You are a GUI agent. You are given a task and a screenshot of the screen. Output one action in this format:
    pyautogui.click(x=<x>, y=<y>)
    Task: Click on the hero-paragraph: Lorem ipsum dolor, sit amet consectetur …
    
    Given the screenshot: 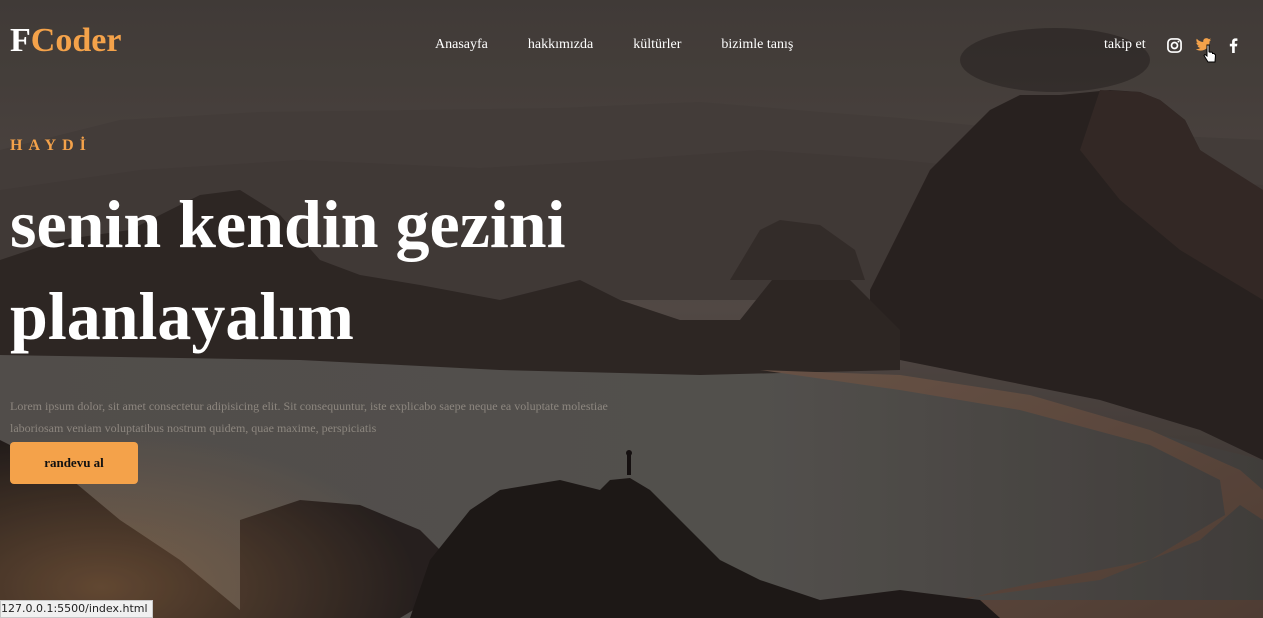 What is the action you would take?
    pyautogui.click(x=309, y=417)
    